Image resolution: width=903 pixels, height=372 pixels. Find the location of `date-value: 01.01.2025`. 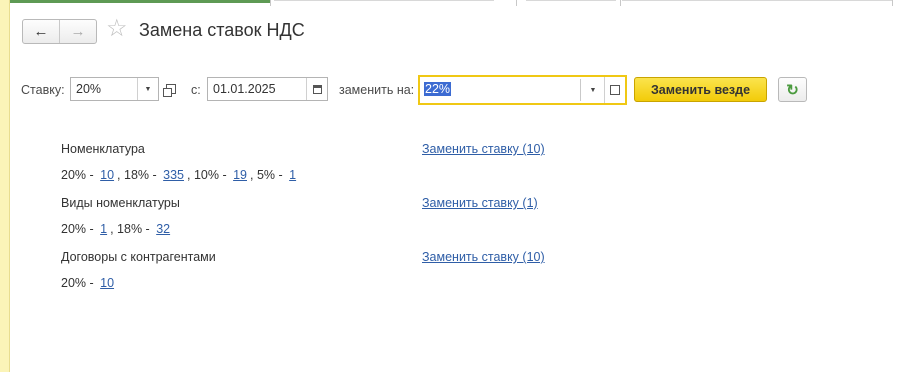

date-value: 01.01.2025 is located at coordinates (244, 89).